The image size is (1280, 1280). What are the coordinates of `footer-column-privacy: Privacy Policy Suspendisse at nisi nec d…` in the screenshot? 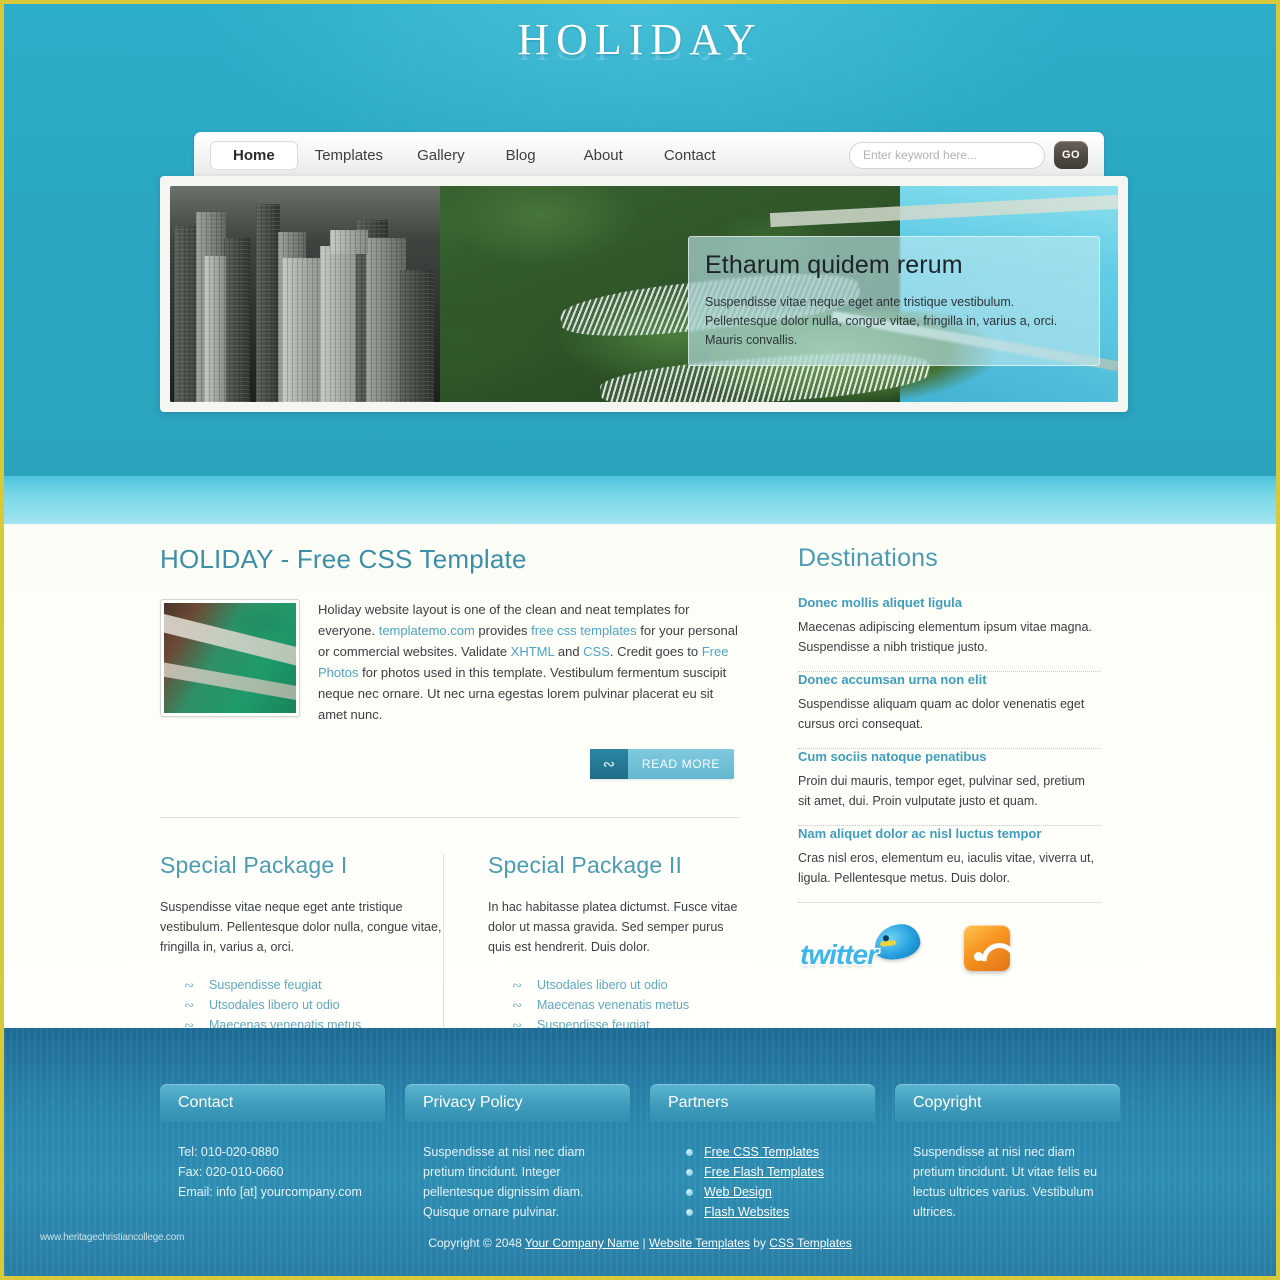 It's located at (517, 1153).